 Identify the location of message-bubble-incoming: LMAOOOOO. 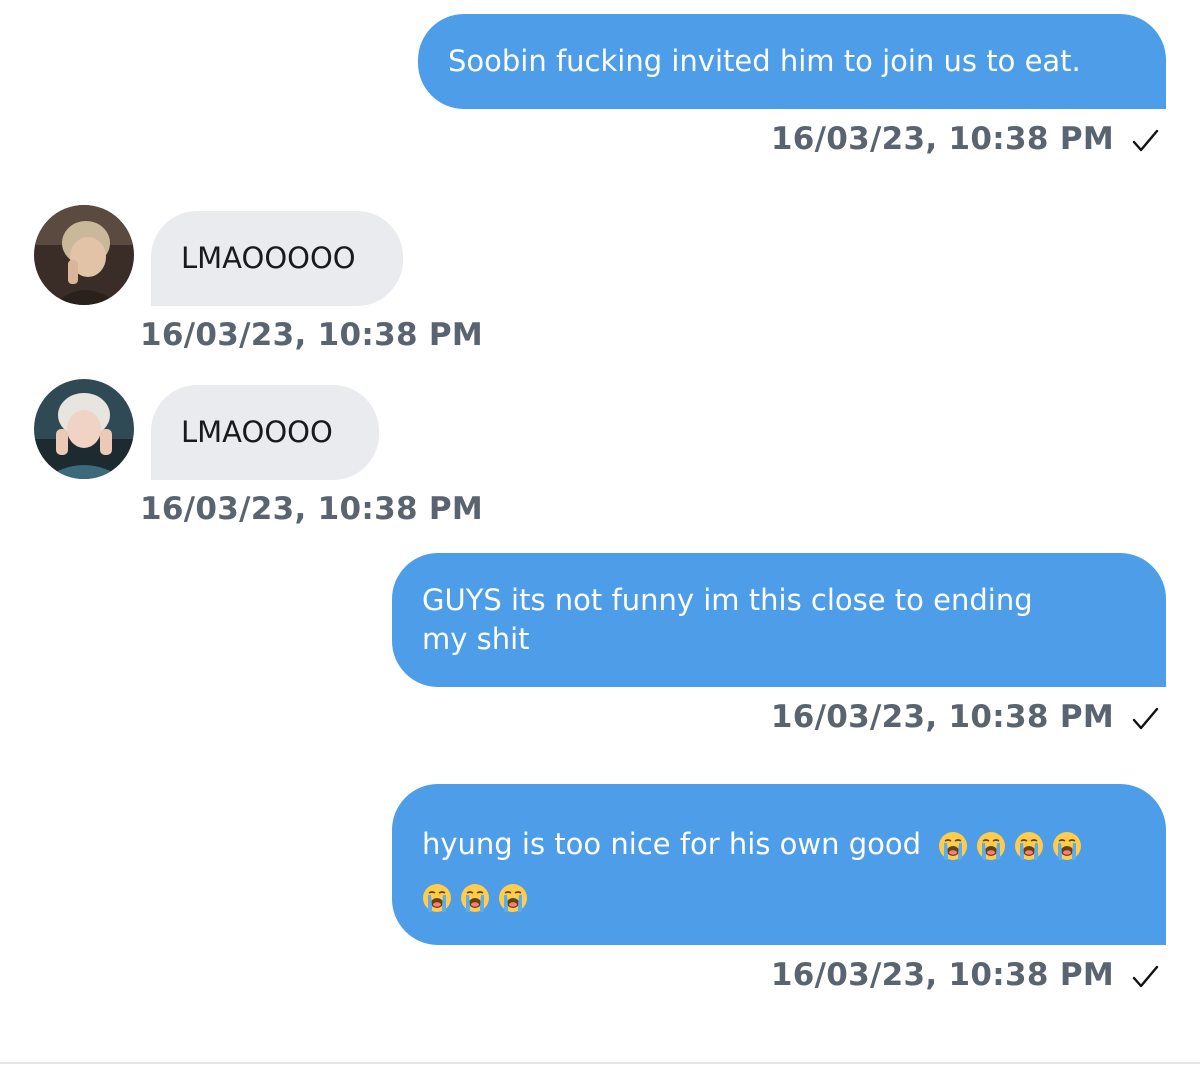
(277, 258).